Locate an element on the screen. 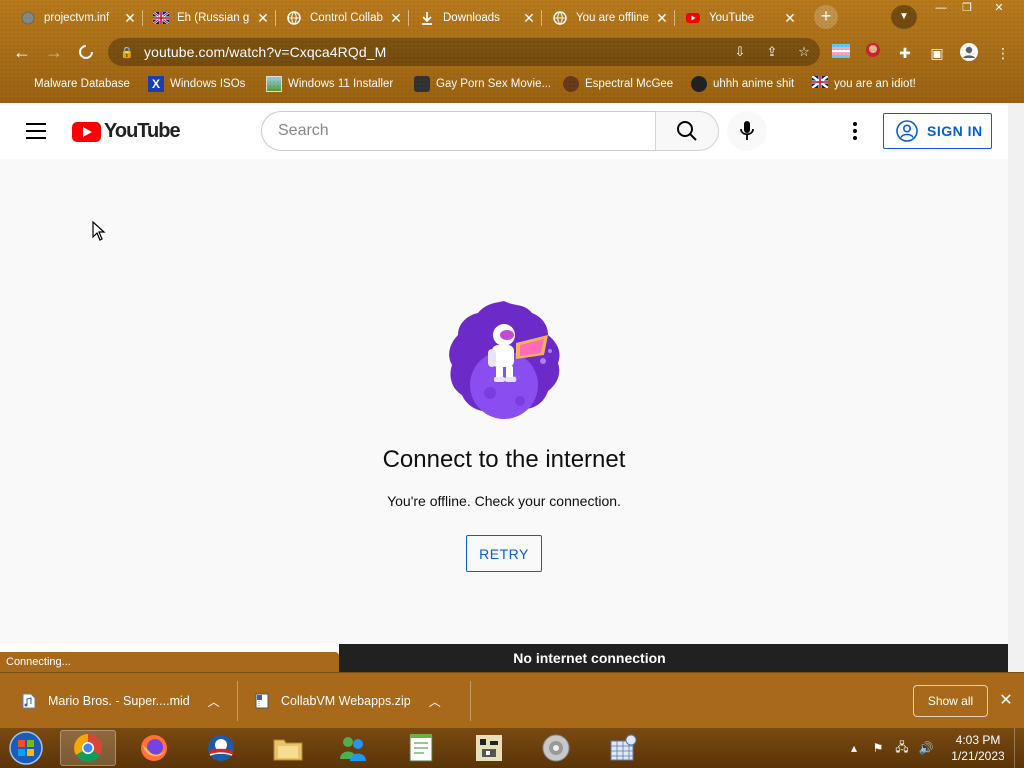 The image size is (1024, 768). anime-icon is located at coordinates (699, 84).